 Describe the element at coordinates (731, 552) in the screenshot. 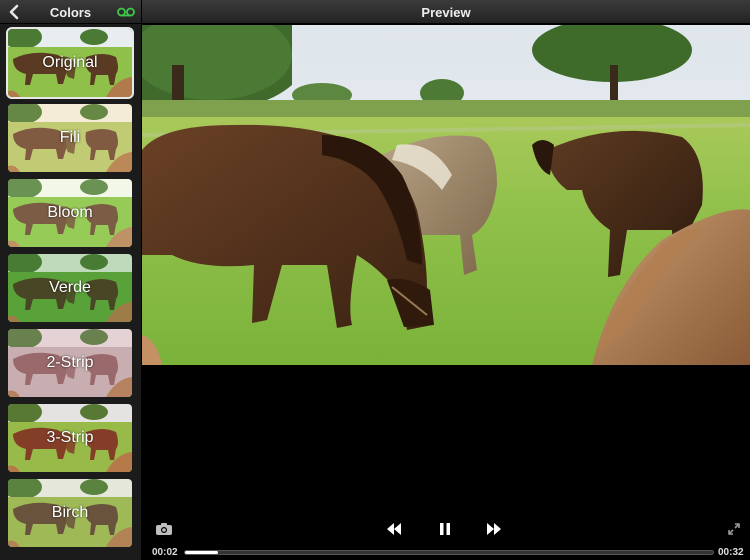

I see `total-time: 00:32` at that location.